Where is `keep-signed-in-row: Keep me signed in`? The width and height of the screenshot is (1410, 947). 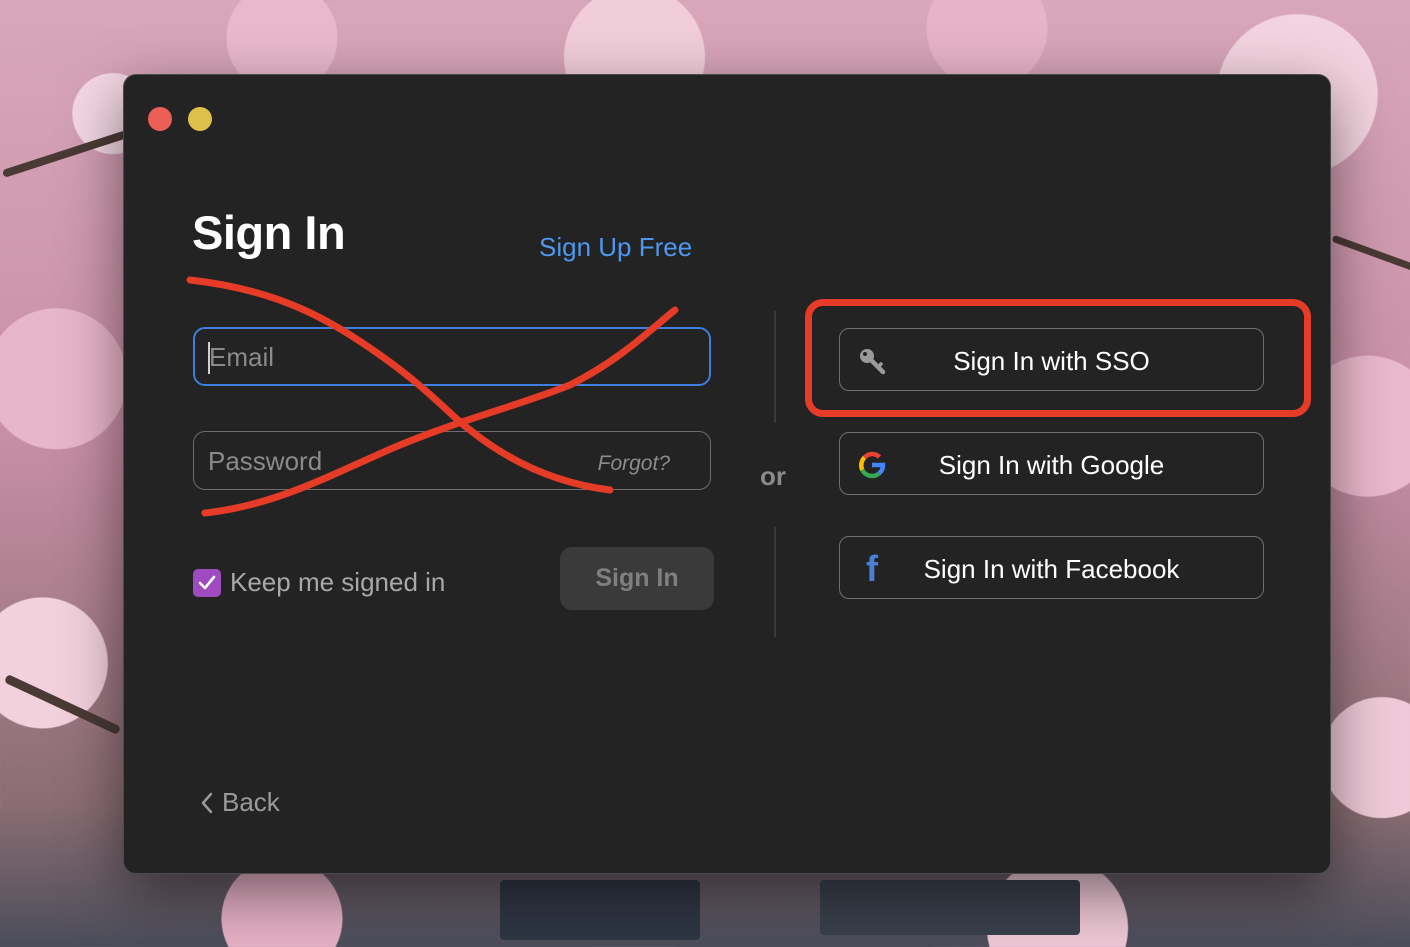 keep-signed-in-row: Keep me signed in is located at coordinates (319, 582).